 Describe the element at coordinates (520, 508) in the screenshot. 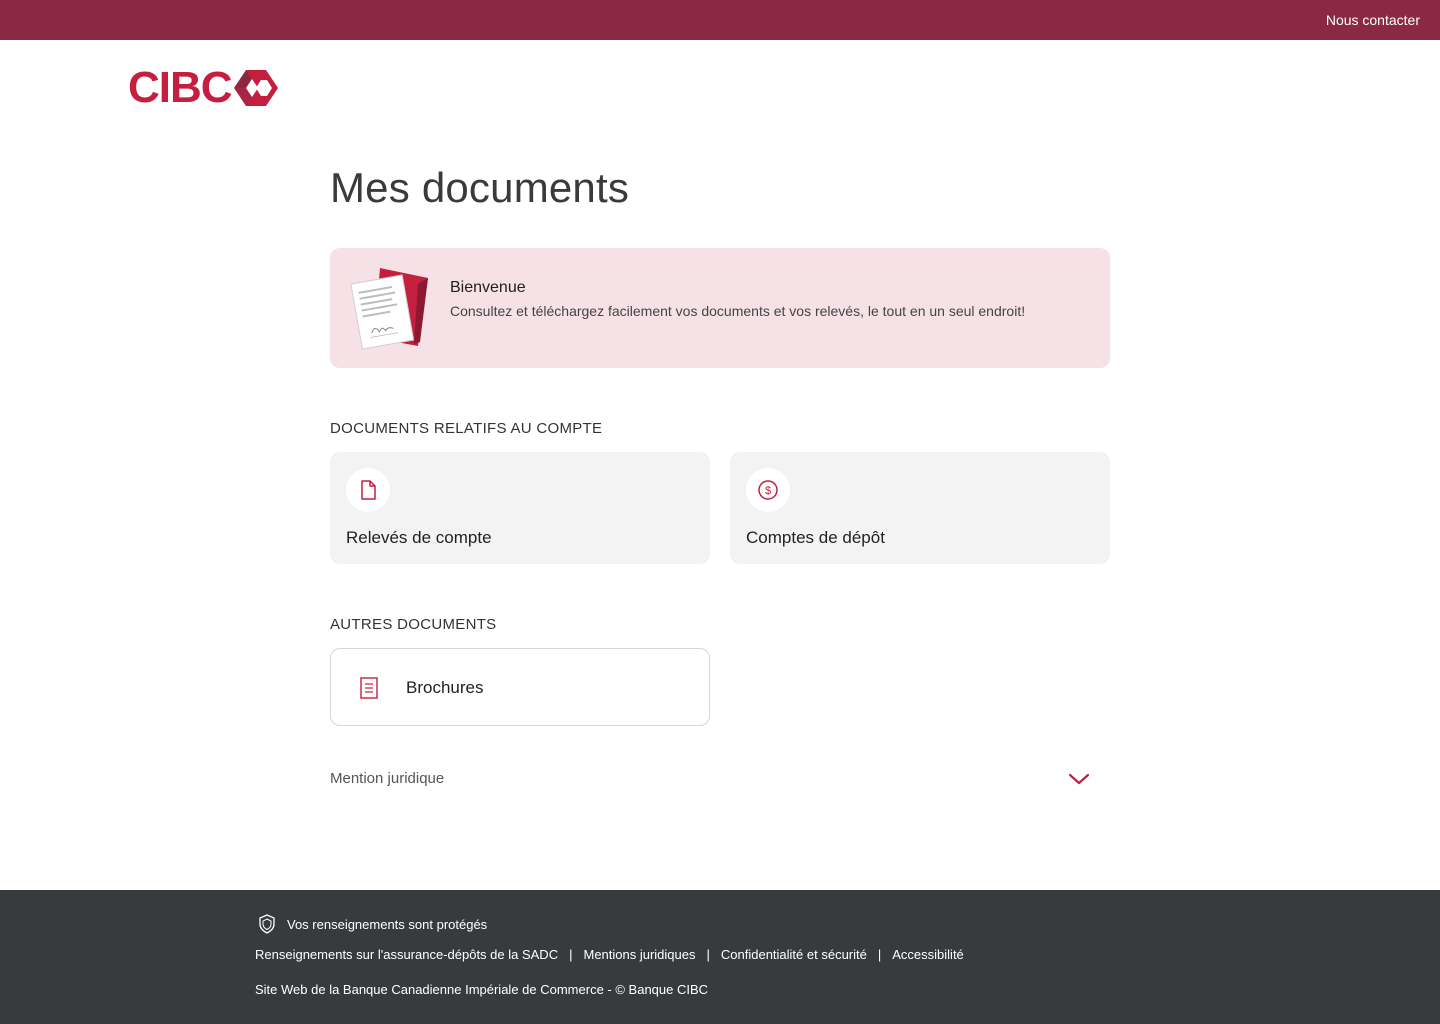

I see `account-statements-card: Relevés de compte` at that location.